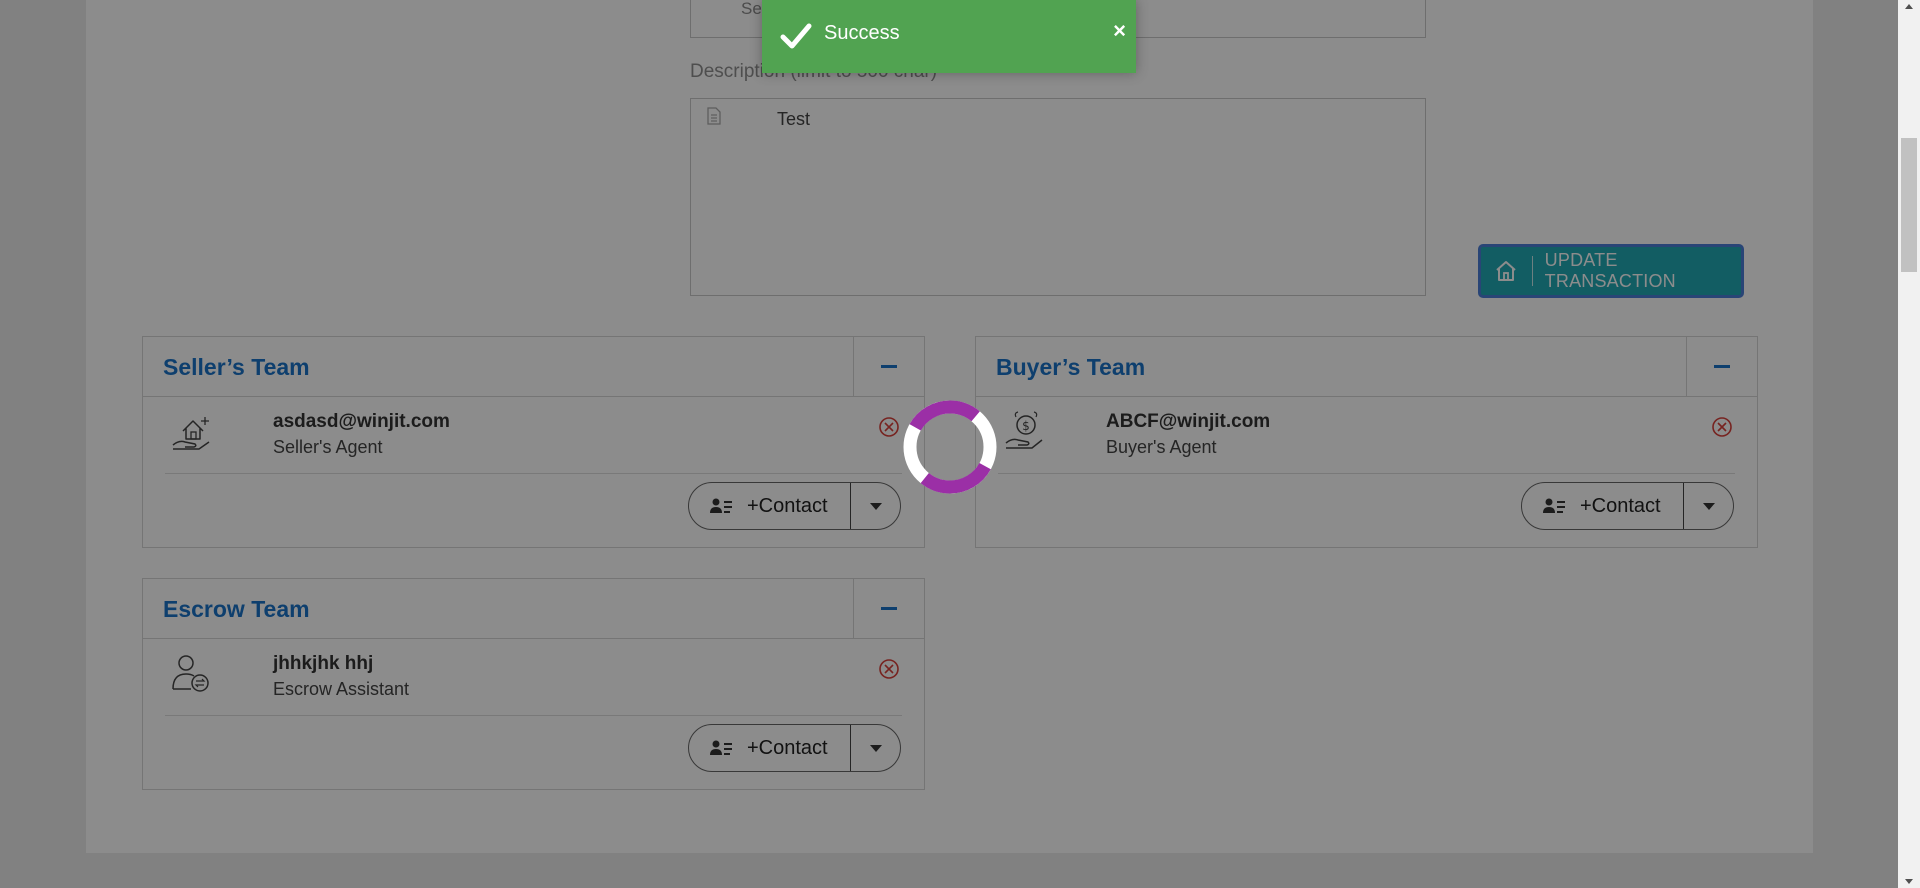 The image size is (1920, 888). What do you see at coordinates (1909, 6) in the screenshot?
I see `scroll-up-arrow-icon` at bounding box center [1909, 6].